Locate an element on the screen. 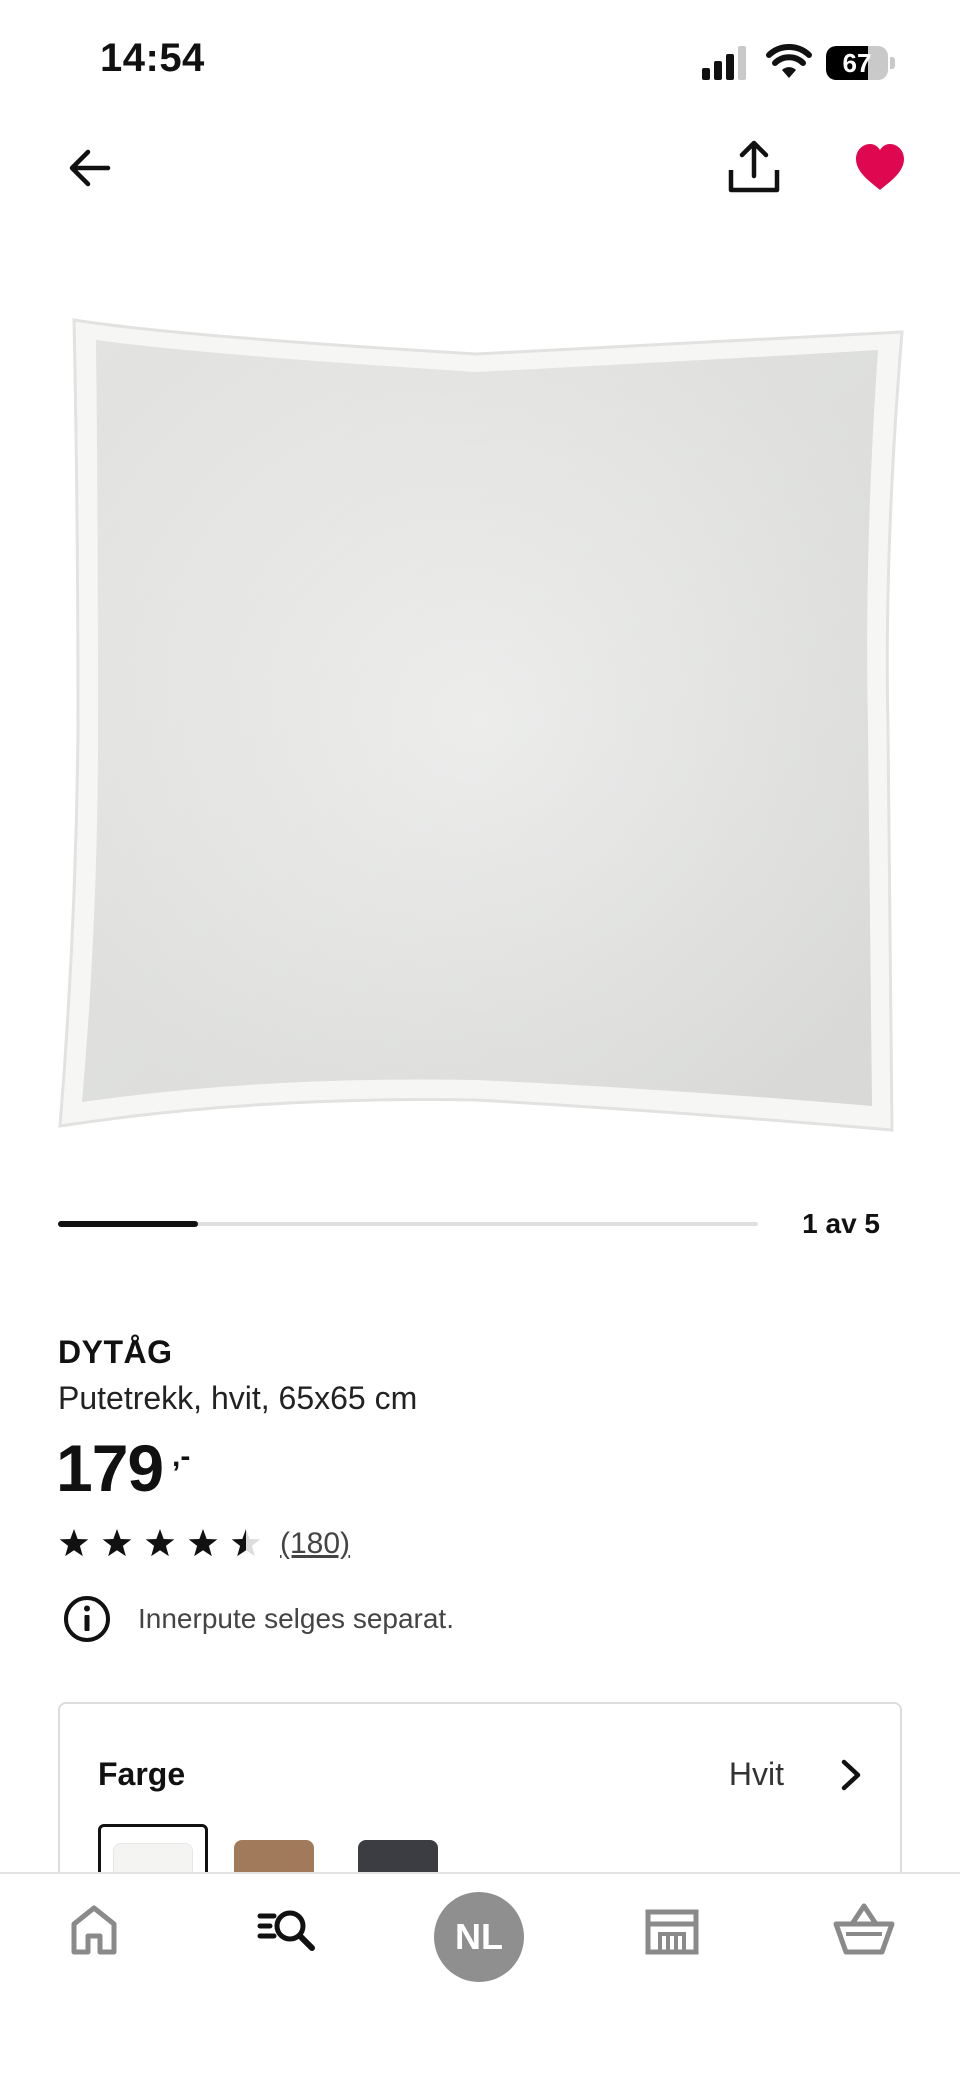 Image resolution: width=960 pixels, height=2078 pixels. basket-icon is located at coordinates (864, 1930).